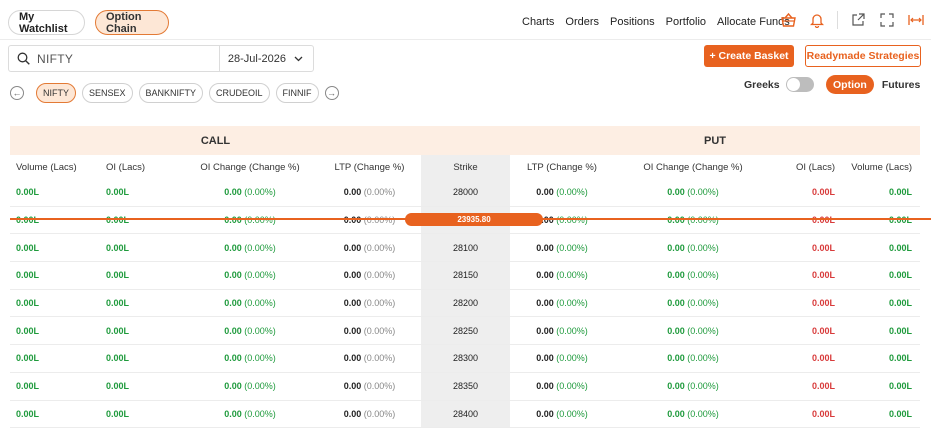 This screenshot has width=931, height=437. I want to click on basket-icon, so click(788, 20).